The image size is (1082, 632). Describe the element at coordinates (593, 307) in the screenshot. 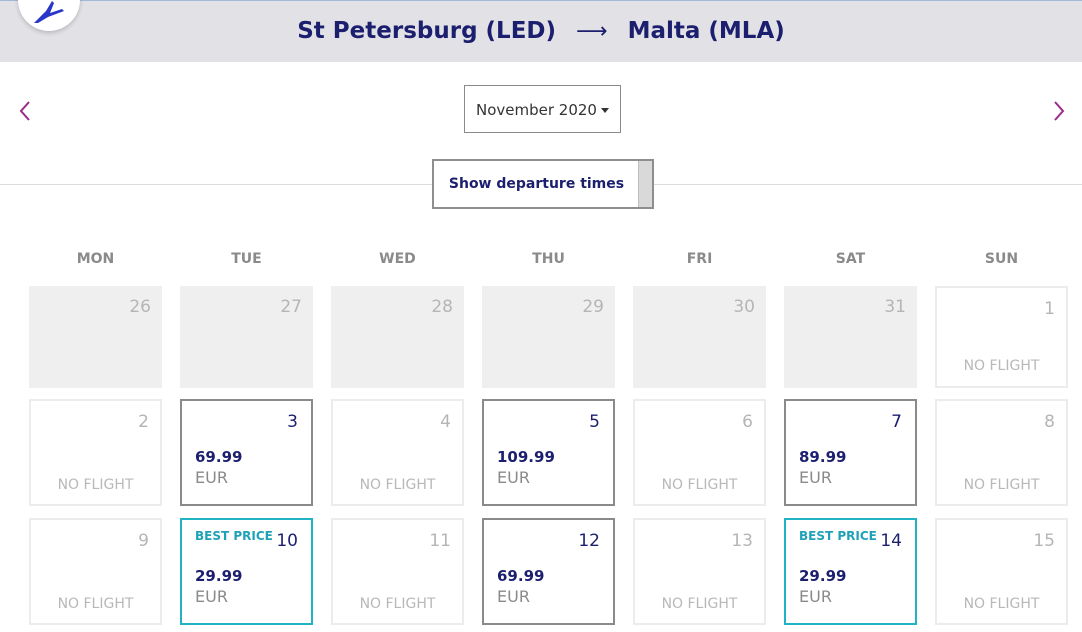

I see `day-number: 29` at that location.